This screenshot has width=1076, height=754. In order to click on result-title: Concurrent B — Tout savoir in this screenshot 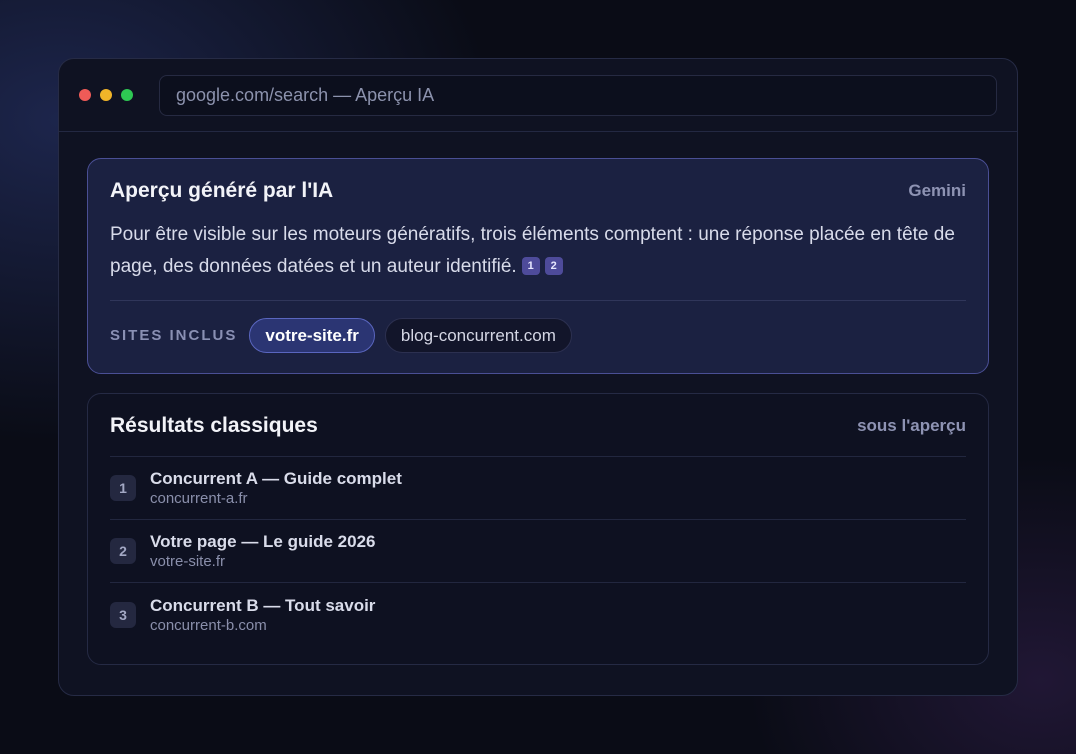, I will do `click(262, 605)`.